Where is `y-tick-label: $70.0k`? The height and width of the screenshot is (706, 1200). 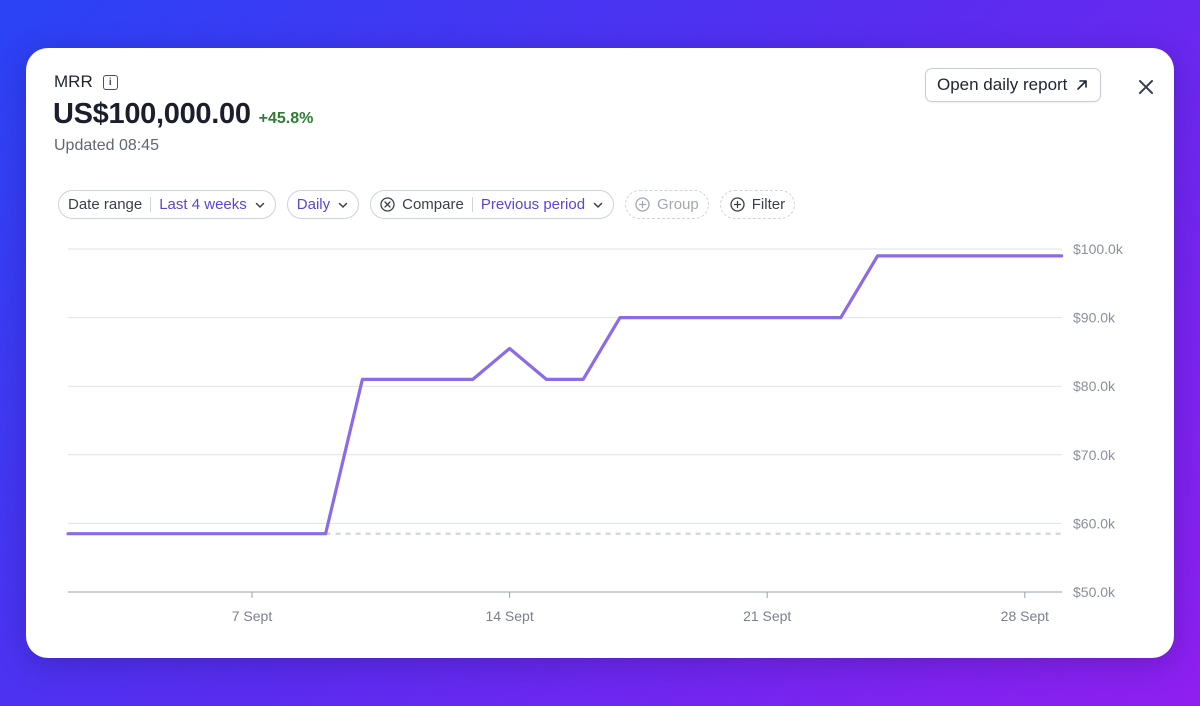
y-tick-label: $70.0k is located at coordinates (1094, 455).